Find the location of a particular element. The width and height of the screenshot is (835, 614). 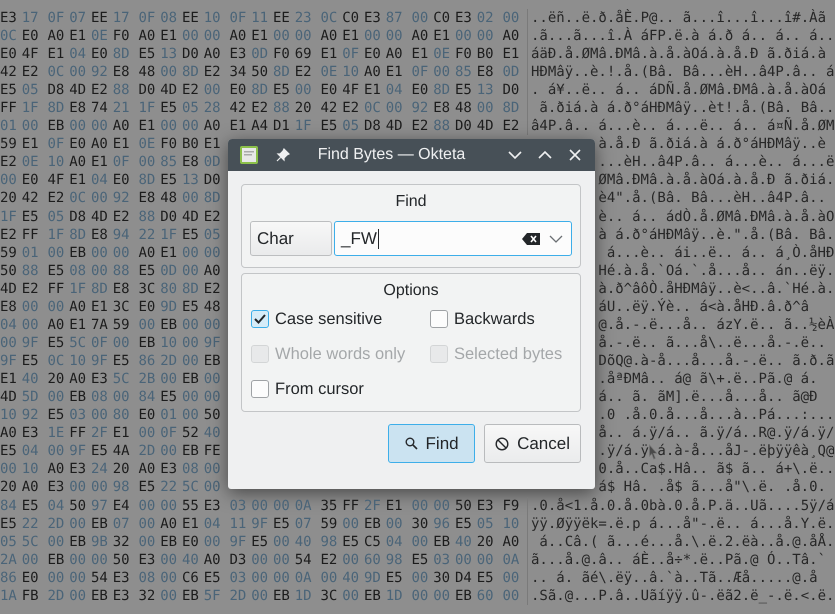

group-title: Options is located at coordinates (411, 291).